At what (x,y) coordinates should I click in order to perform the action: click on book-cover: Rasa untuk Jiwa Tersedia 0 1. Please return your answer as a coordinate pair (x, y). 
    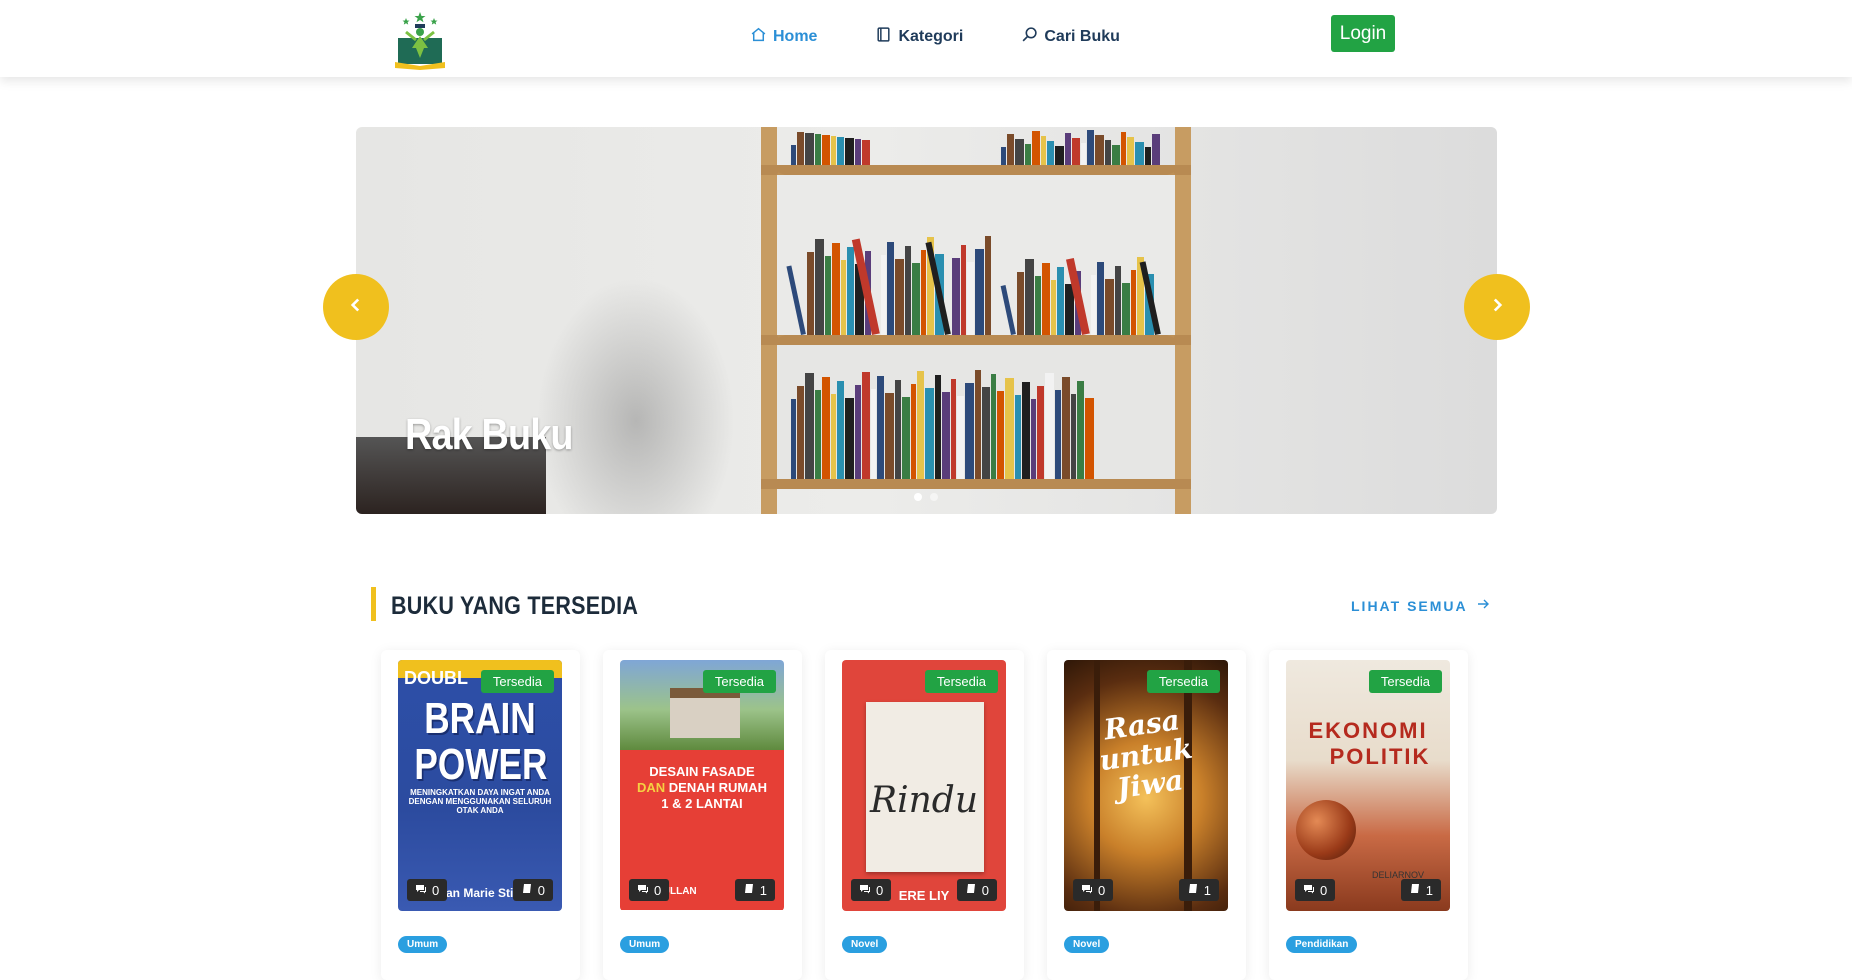
    Looking at the image, I should click on (1146, 785).